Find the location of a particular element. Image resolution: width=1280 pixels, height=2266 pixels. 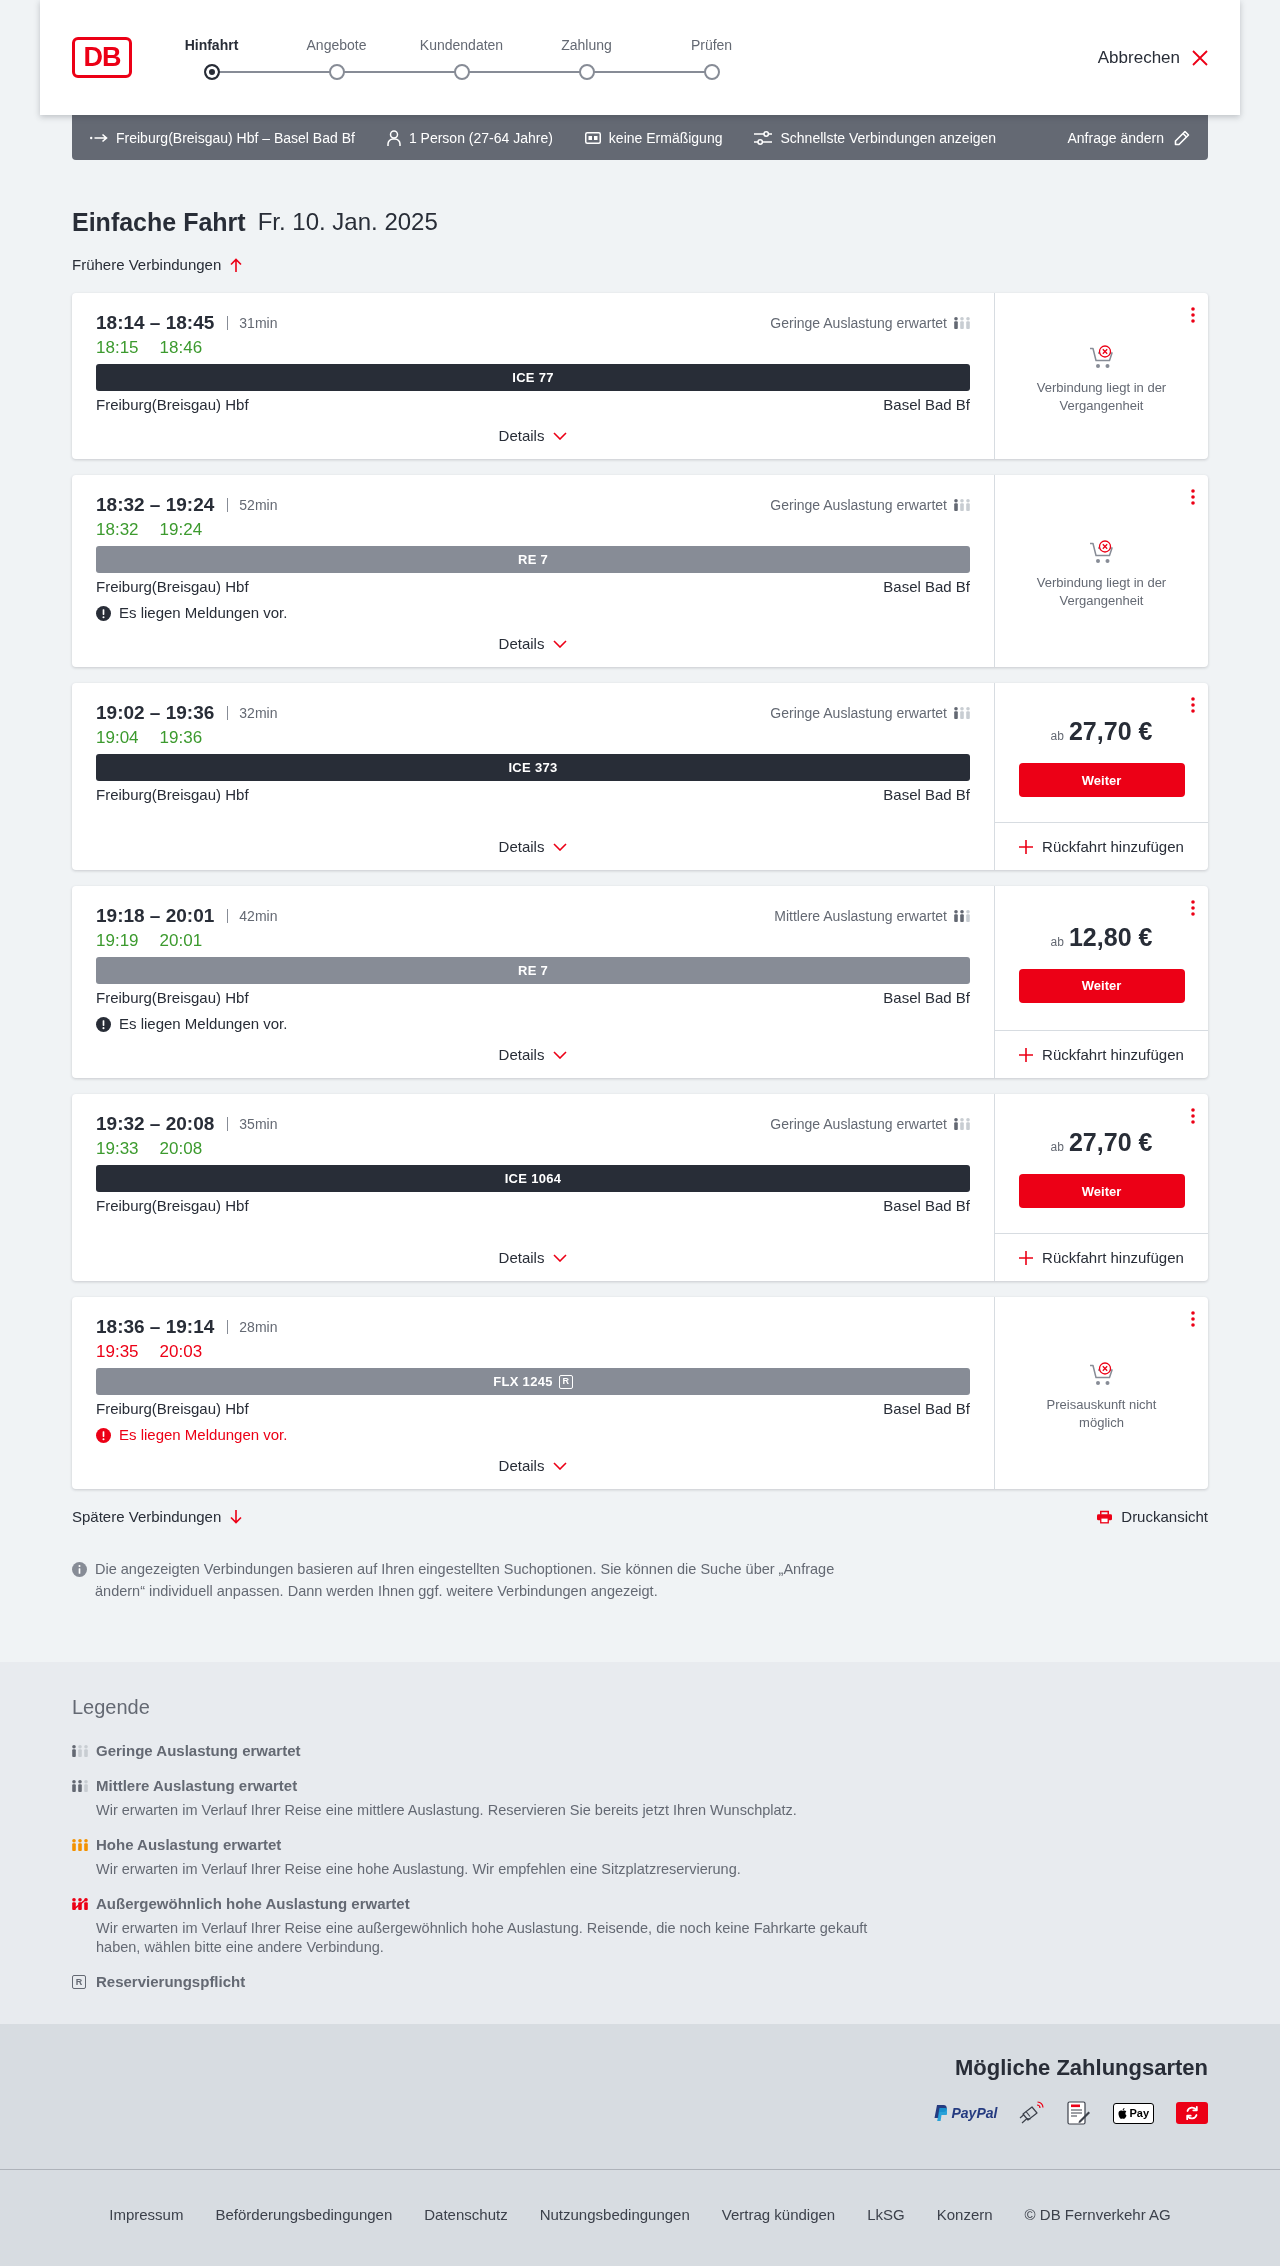

footer-link: Impressum is located at coordinates (146, 2215).